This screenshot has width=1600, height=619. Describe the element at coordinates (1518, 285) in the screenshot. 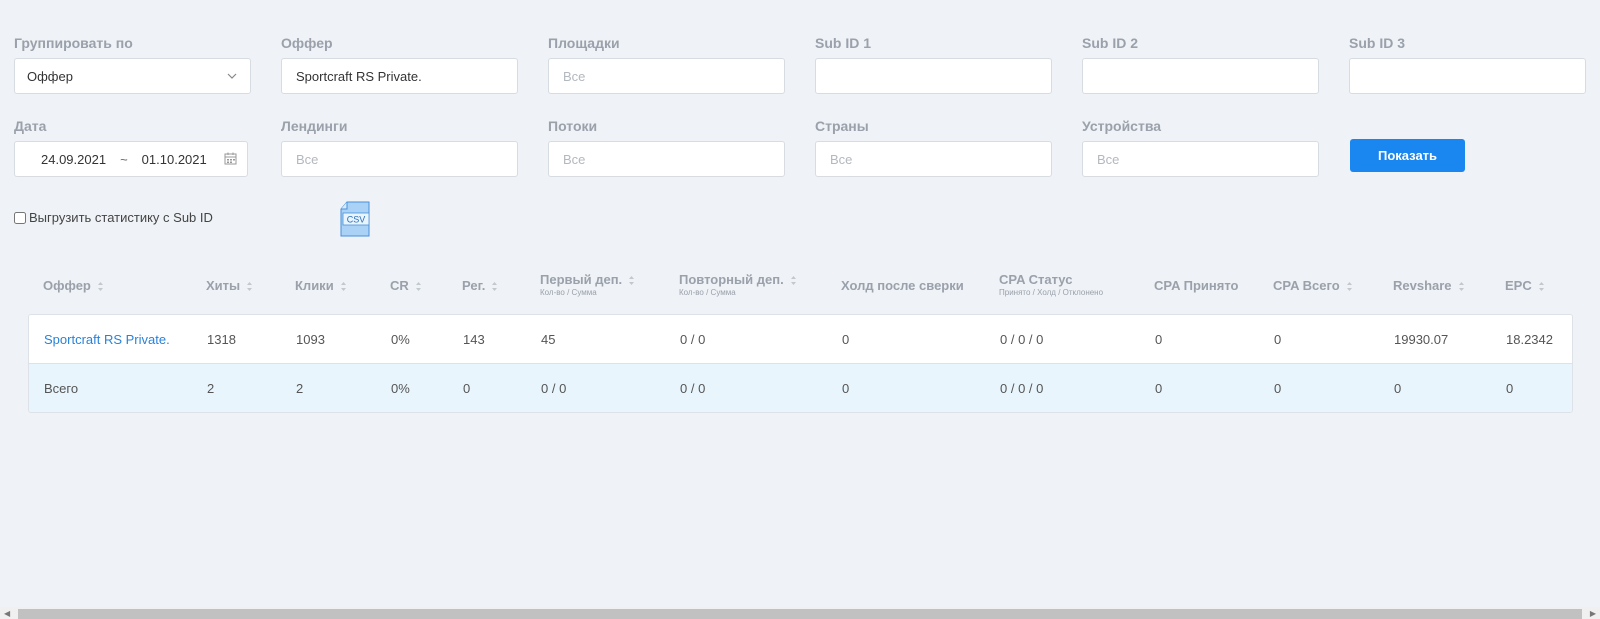

I see `column-header-label: EPC` at that location.